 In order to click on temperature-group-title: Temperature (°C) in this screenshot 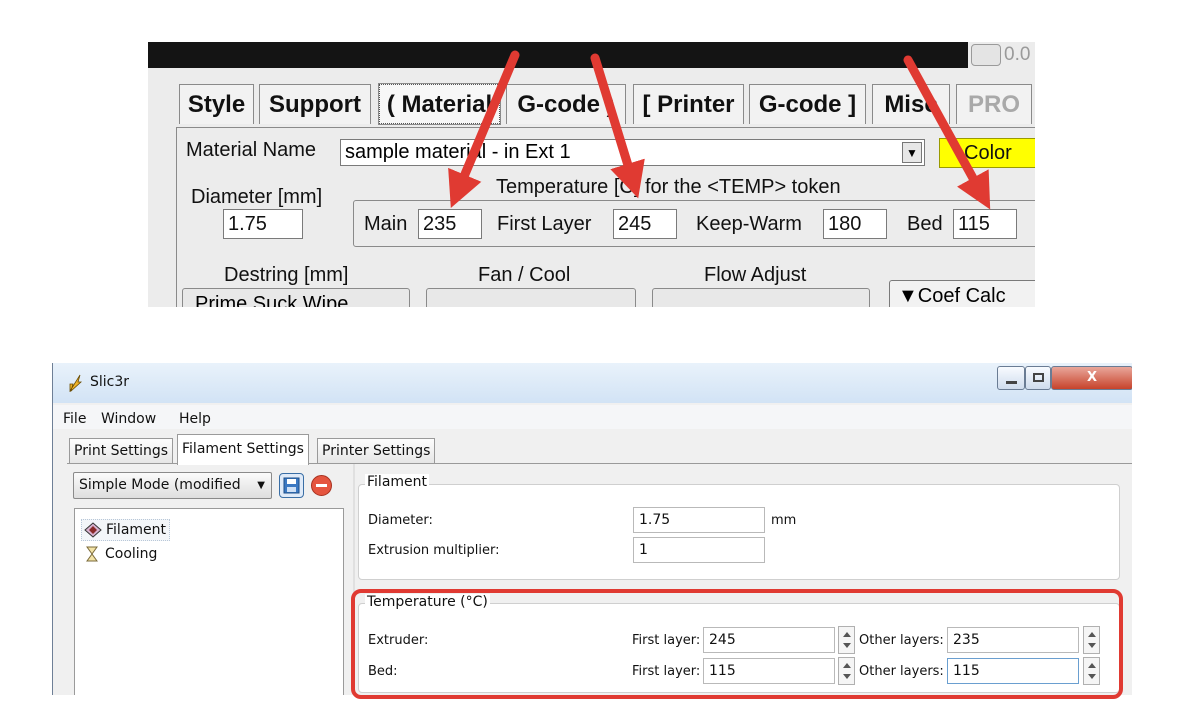, I will do `click(427, 602)`.